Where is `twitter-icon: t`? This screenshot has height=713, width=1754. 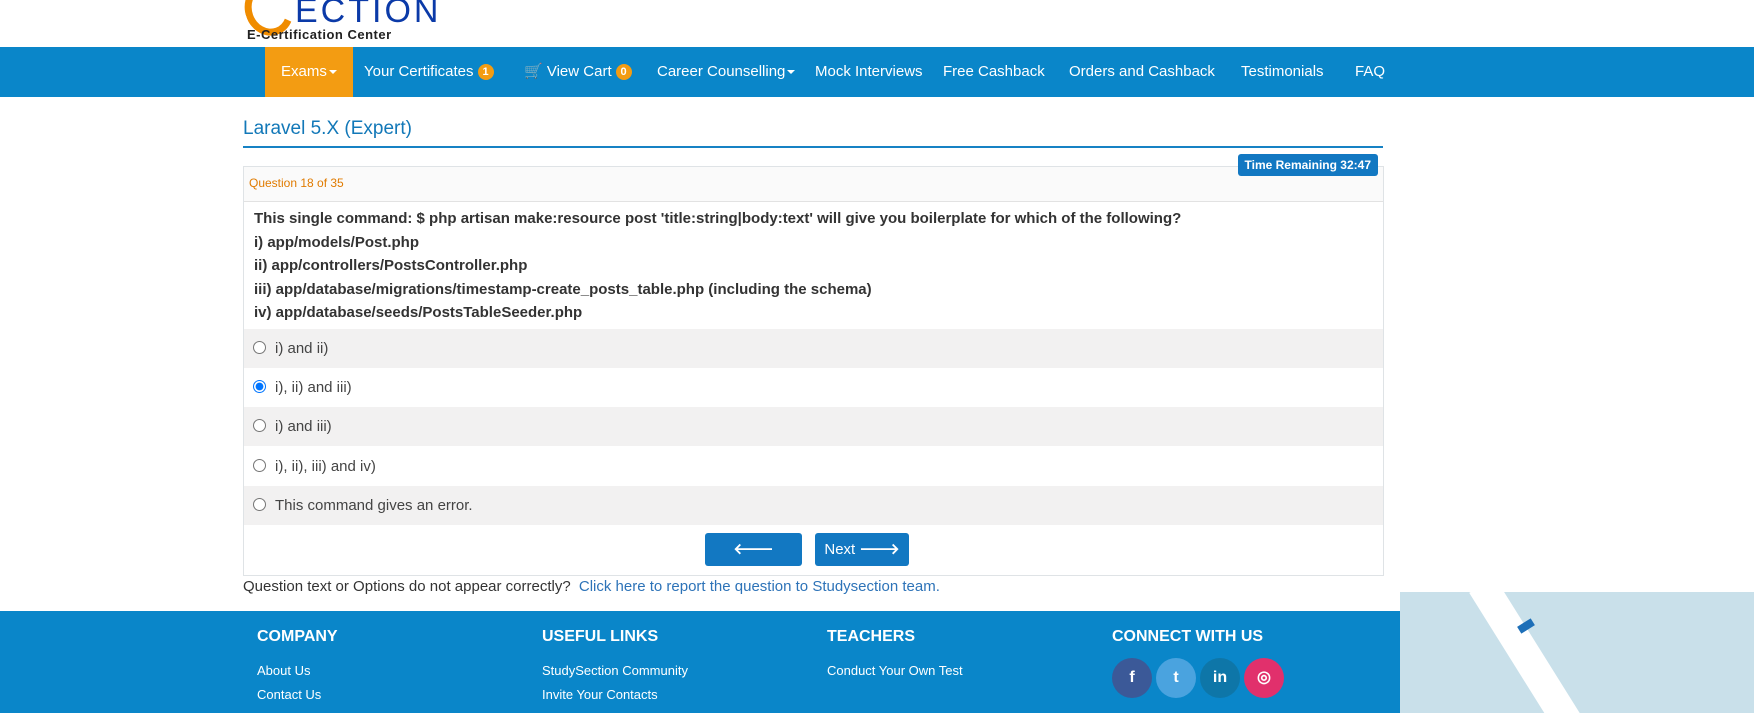 twitter-icon: t is located at coordinates (1176, 678).